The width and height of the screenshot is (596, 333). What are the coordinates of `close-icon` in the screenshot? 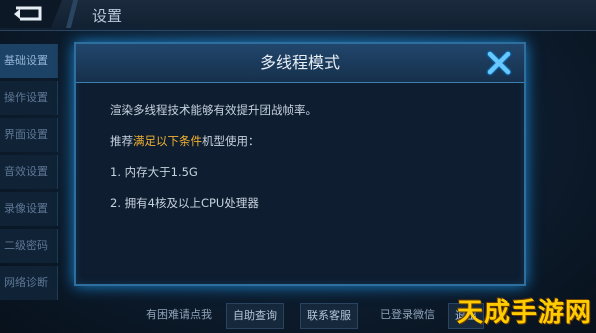 It's located at (499, 63).